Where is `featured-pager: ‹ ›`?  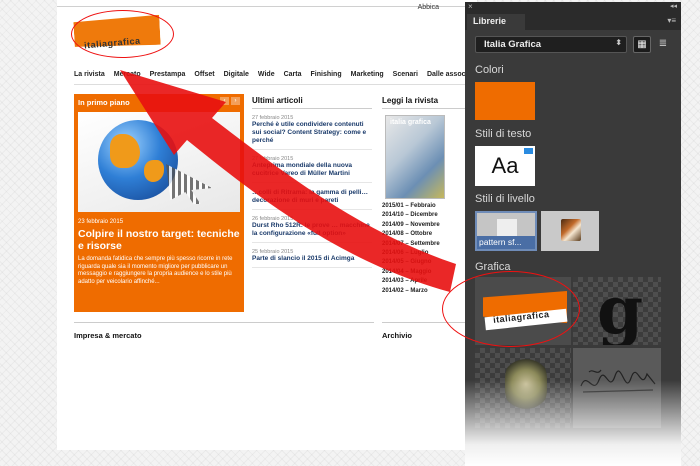 featured-pager: ‹ › is located at coordinates (230, 101).